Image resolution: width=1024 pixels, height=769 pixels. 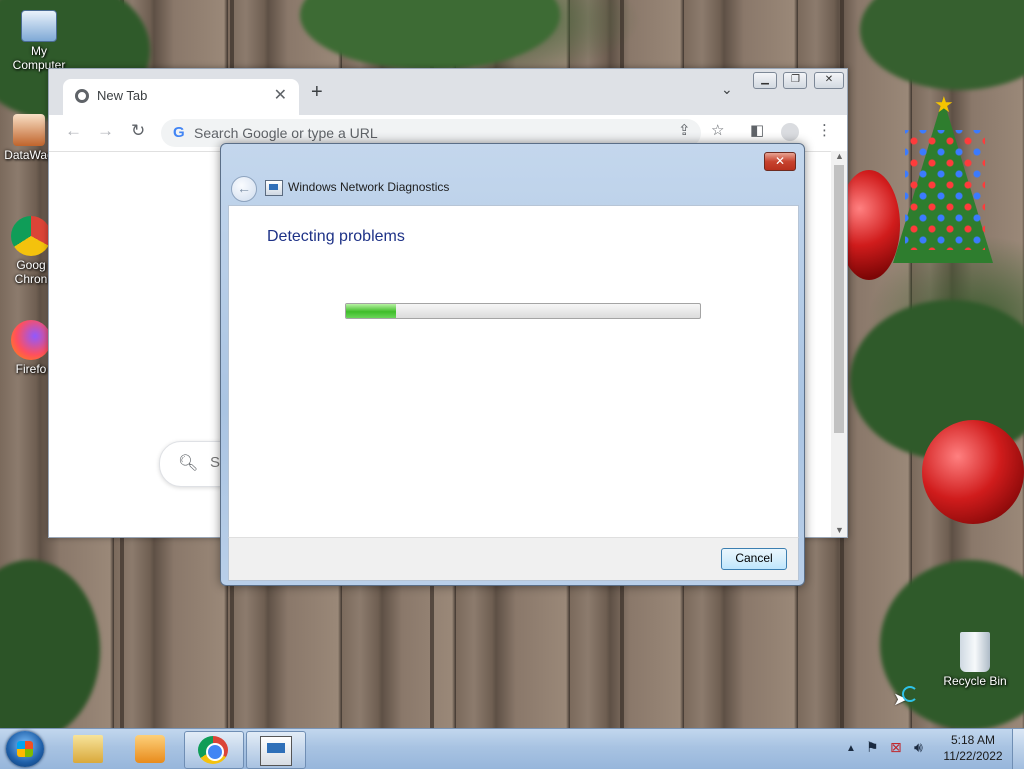 What do you see at coordinates (790, 132) in the screenshot?
I see `profile-avatar-icon` at bounding box center [790, 132].